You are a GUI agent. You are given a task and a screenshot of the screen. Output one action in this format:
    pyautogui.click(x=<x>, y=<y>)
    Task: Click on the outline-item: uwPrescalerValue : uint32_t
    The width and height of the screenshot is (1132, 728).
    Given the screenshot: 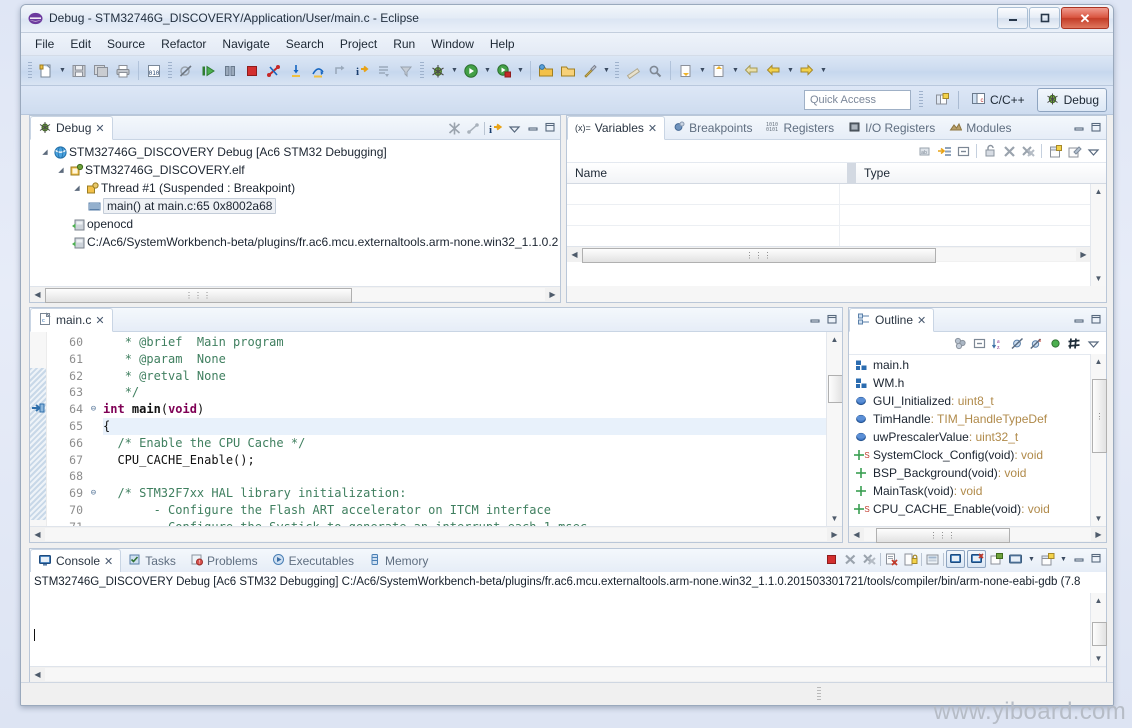 What is the action you would take?
    pyautogui.click(x=970, y=437)
    